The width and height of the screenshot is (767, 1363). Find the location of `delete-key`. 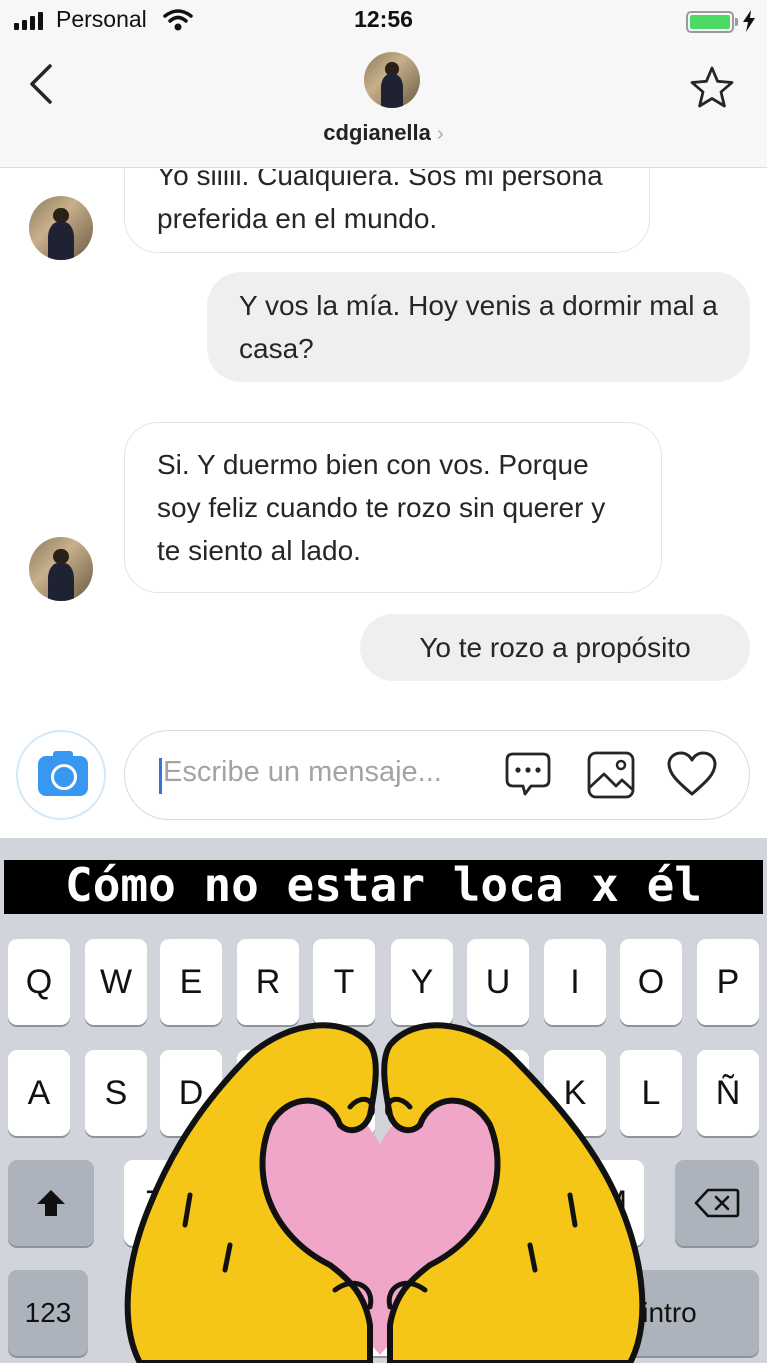

delete-key is located at coordinates (717, 1203).